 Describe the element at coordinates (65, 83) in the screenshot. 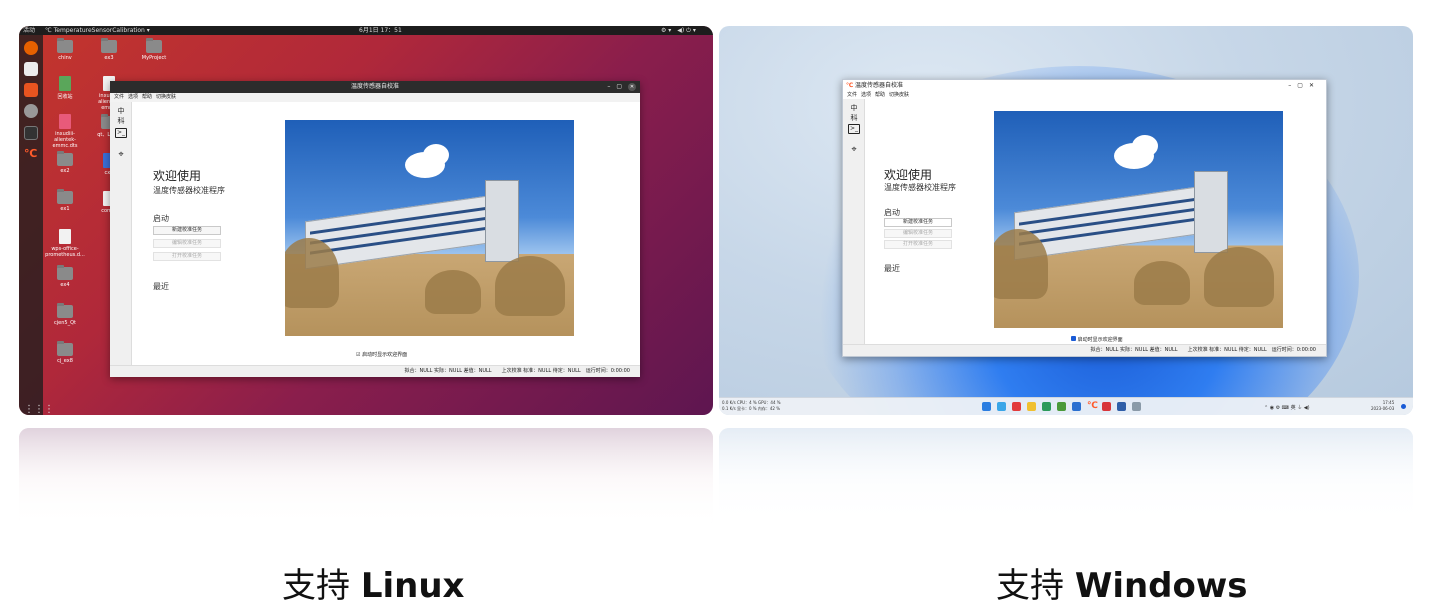

I see `trash-icon` at that location.